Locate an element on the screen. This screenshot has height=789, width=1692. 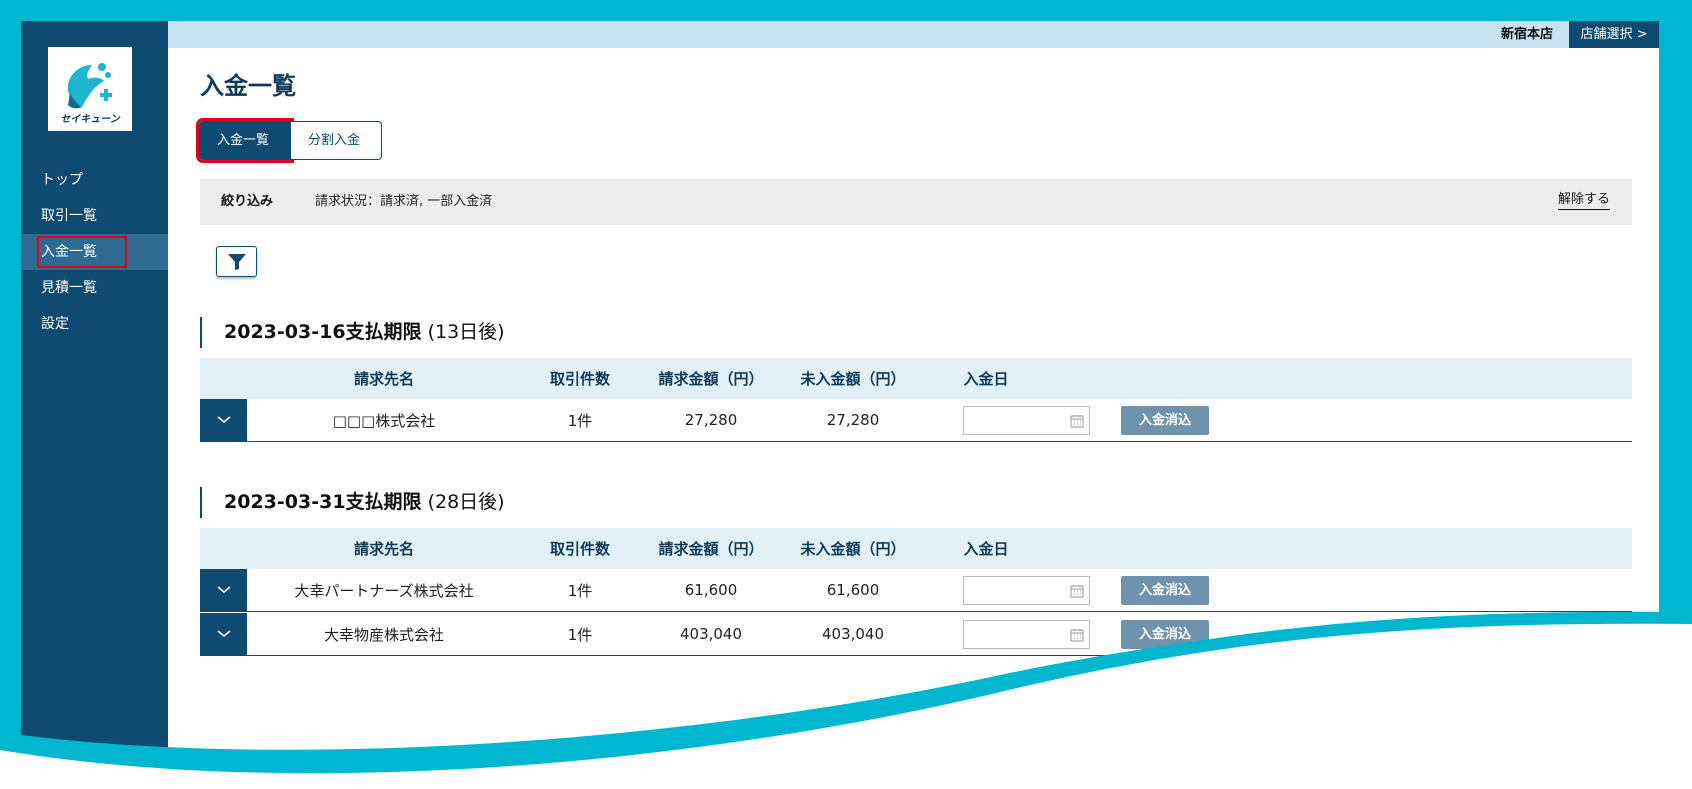
due-date: 2023-03-31支払期限 is located at coordinates (323, 502).